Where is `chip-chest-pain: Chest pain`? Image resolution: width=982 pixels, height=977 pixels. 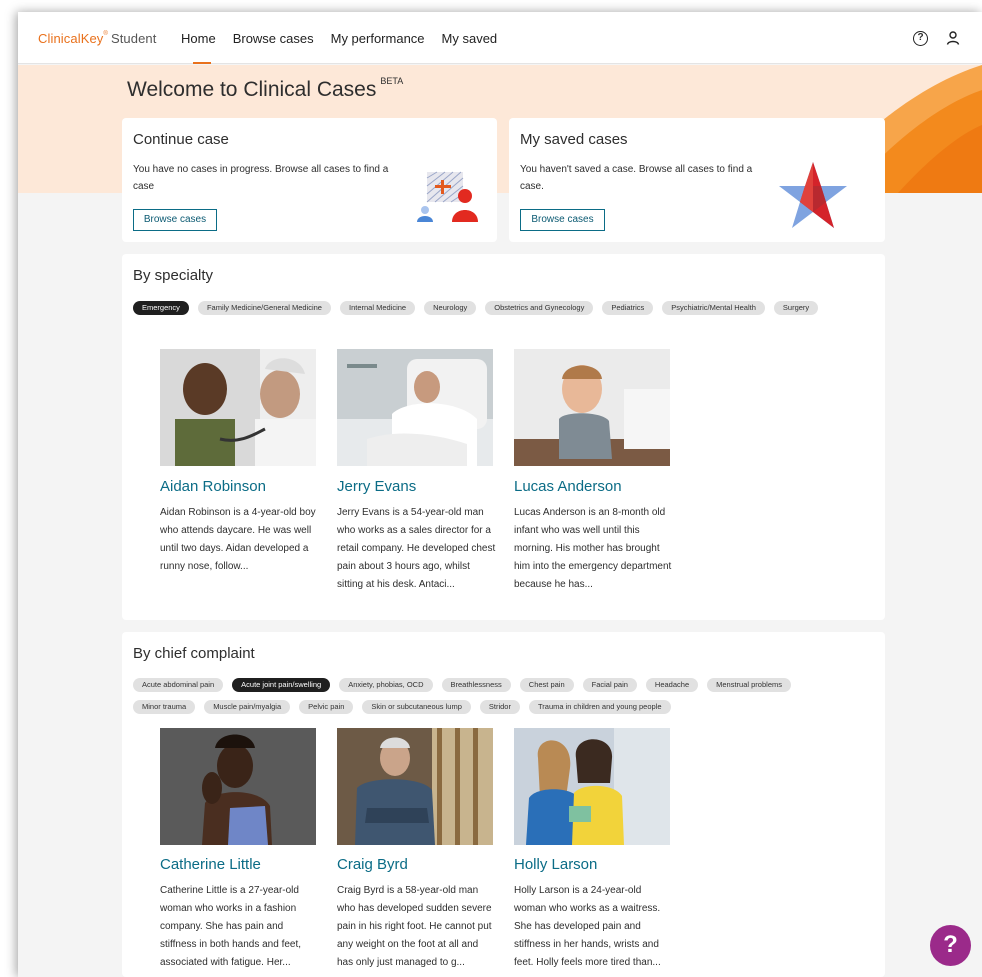
chip-chest-pain: Chest pain is located at coordinates (546, 685).